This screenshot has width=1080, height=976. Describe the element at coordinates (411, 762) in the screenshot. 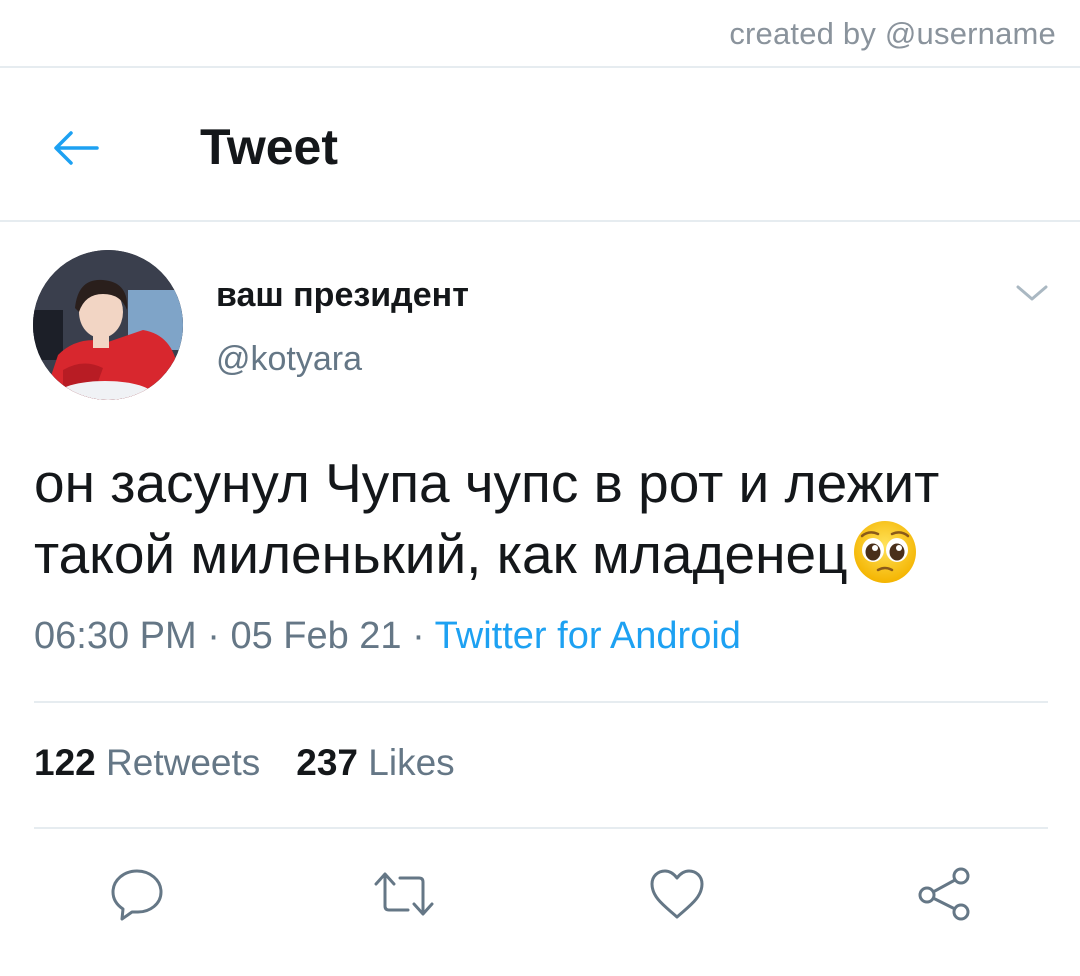

I see `likes-label: Likes` at that location.